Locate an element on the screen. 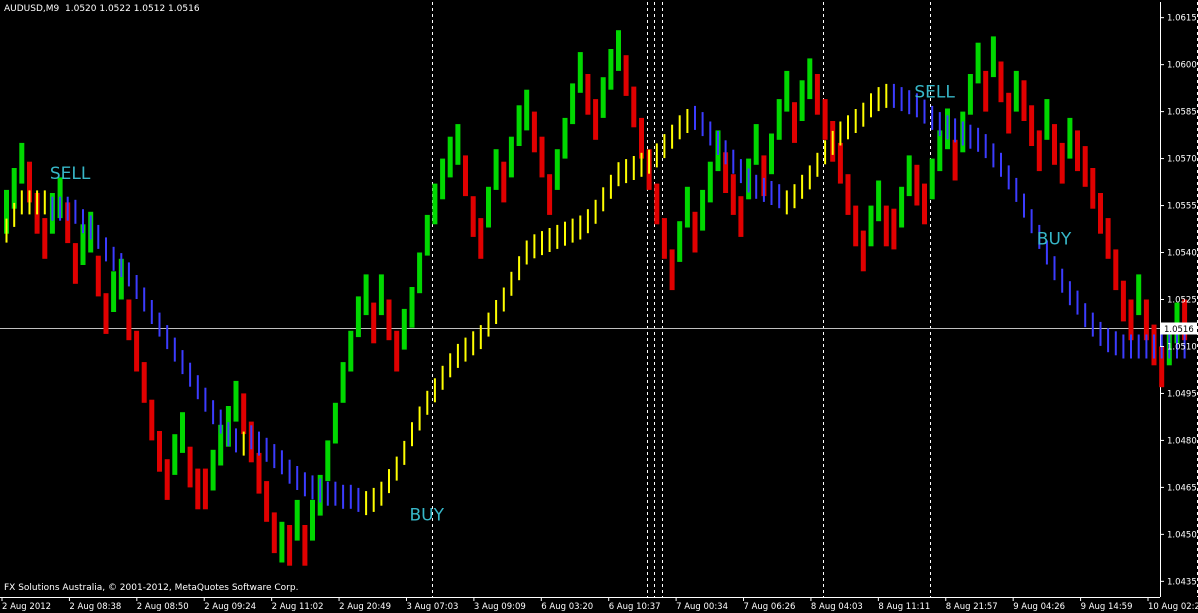  time-tick-label: 3 Aug 07:03 is located at coordinates (433, 607).